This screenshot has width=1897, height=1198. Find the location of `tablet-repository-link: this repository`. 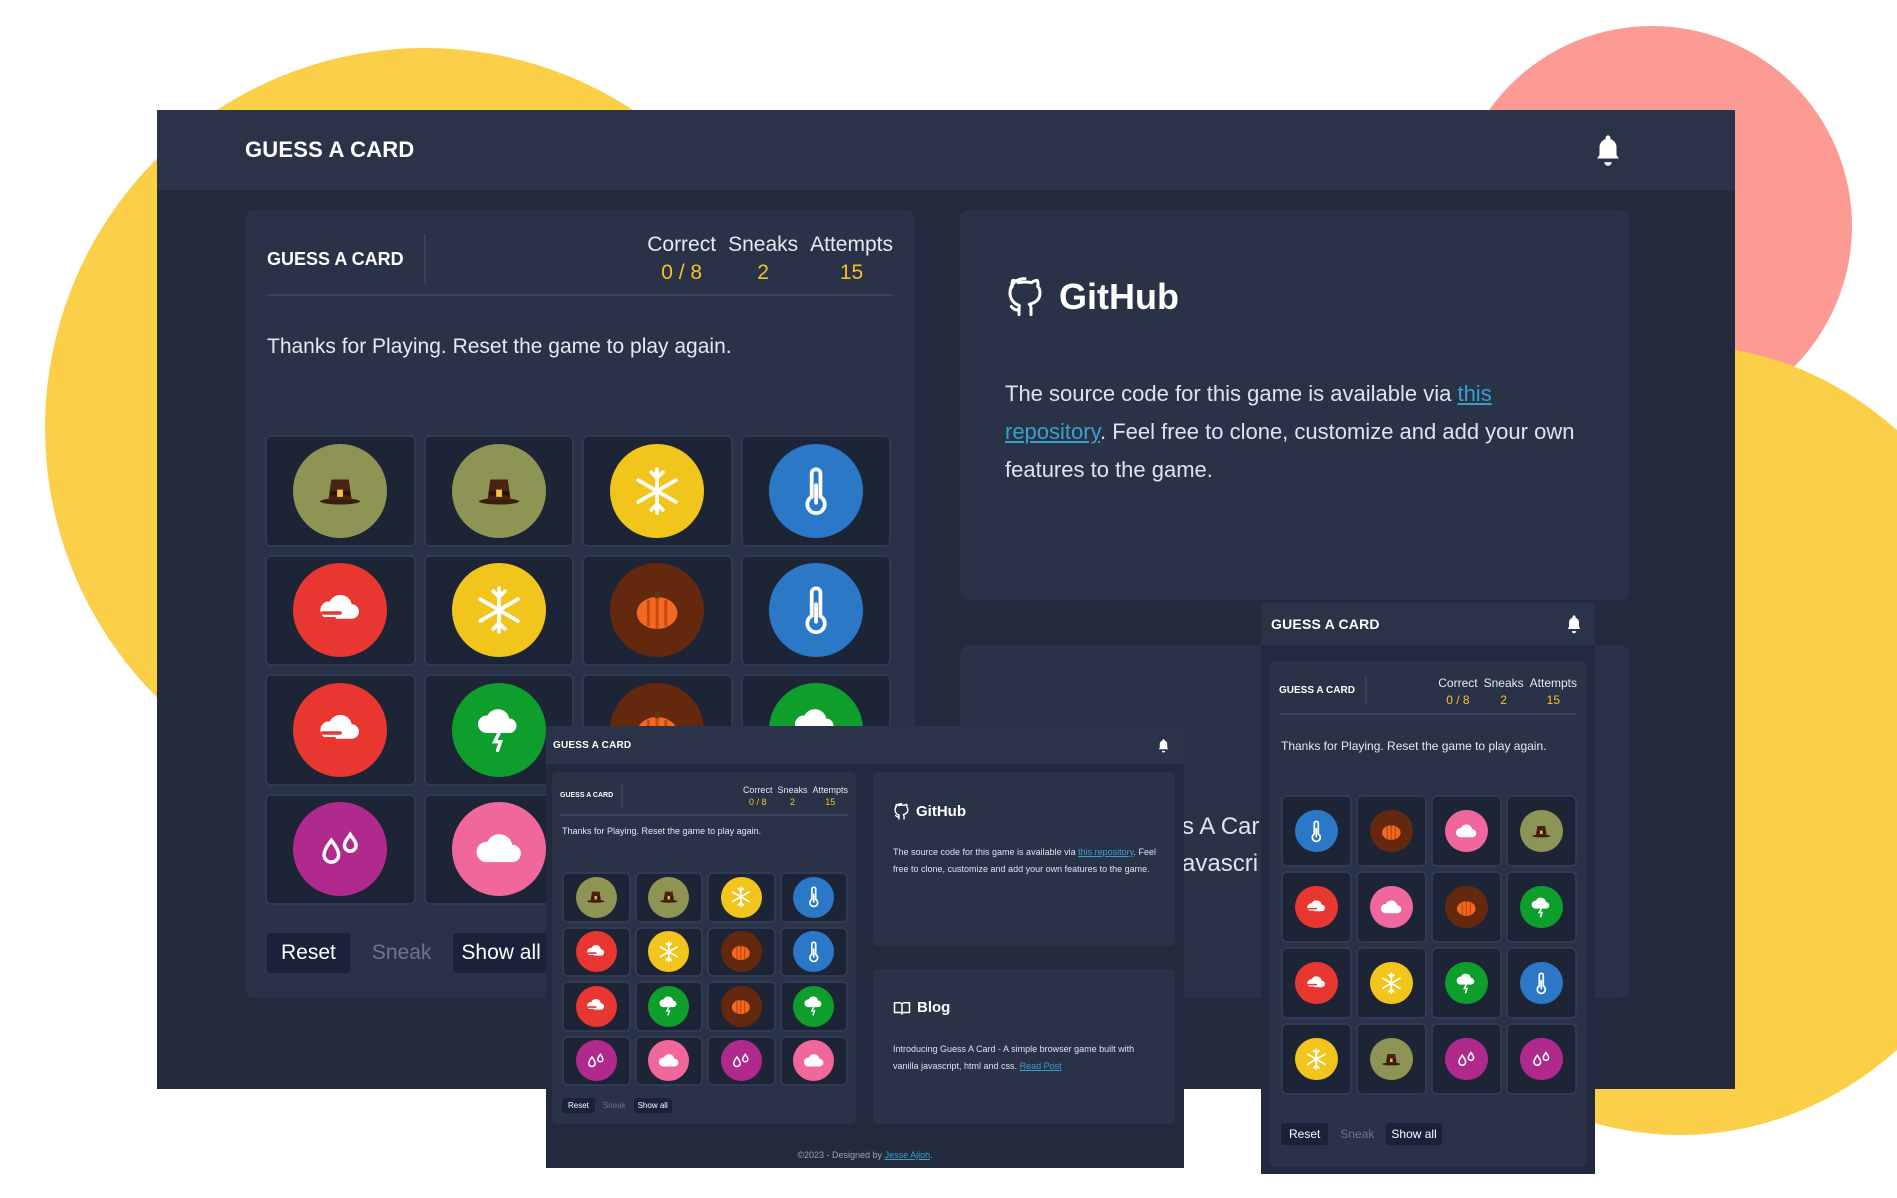

tablet-repository-link: this repository is located at coordinates (1105, 852).